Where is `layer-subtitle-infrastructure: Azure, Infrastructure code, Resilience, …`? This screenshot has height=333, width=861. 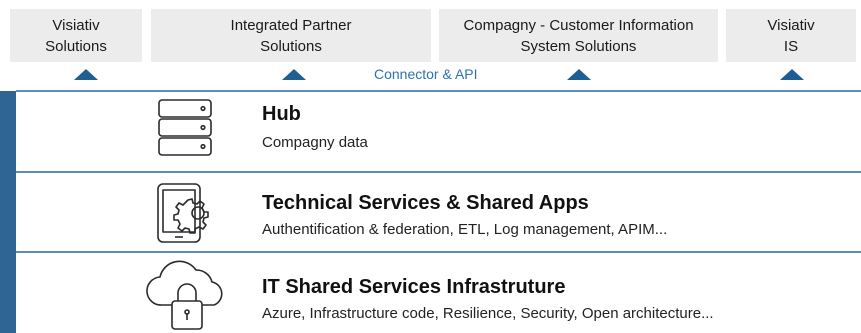
layer-subtitle-infrastructure: Azure, Infrastructure code, Resilience, … is located at coordinates (488, 313).